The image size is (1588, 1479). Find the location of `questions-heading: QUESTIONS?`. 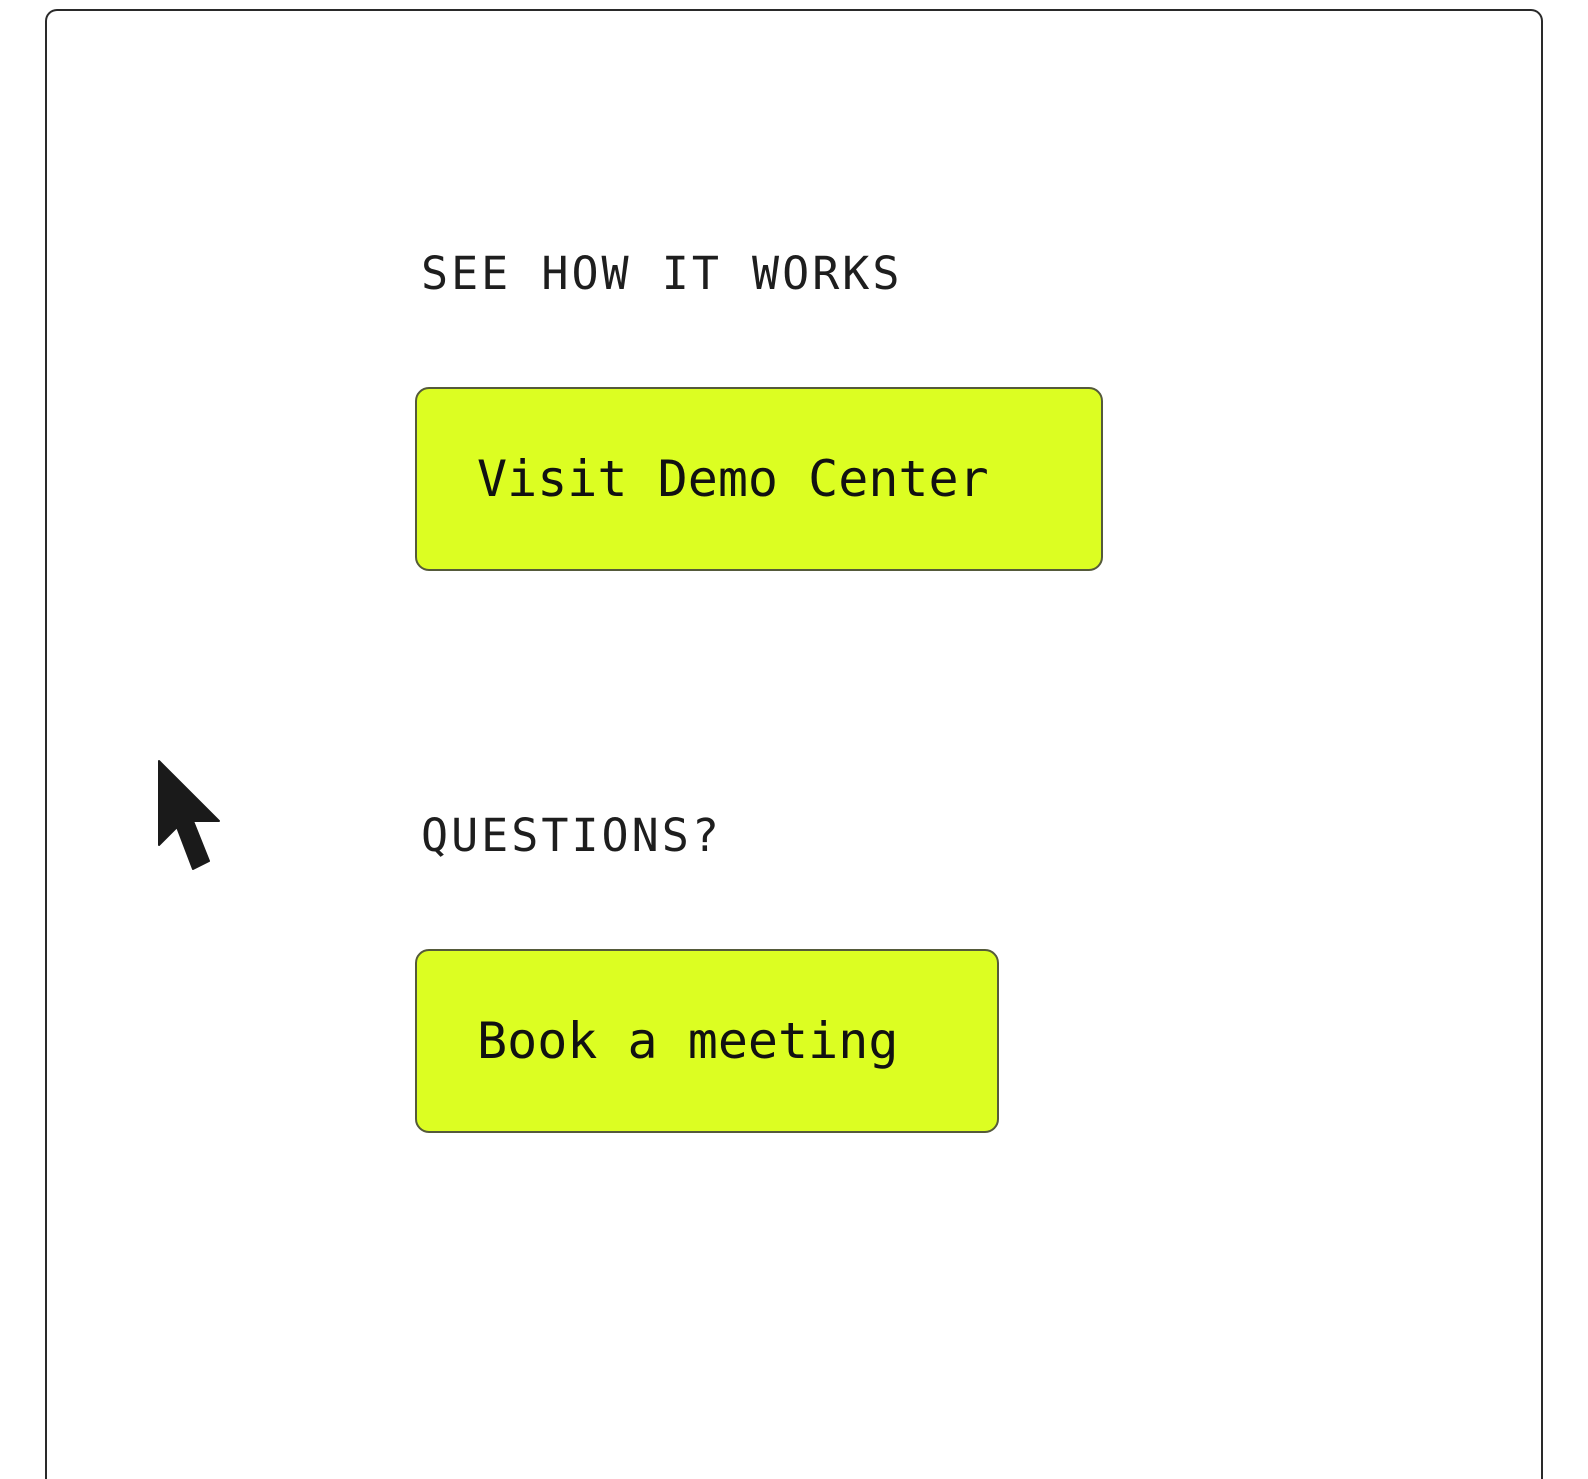

questions-heading: QUESTIONS? is located at coordinates (571, 835).